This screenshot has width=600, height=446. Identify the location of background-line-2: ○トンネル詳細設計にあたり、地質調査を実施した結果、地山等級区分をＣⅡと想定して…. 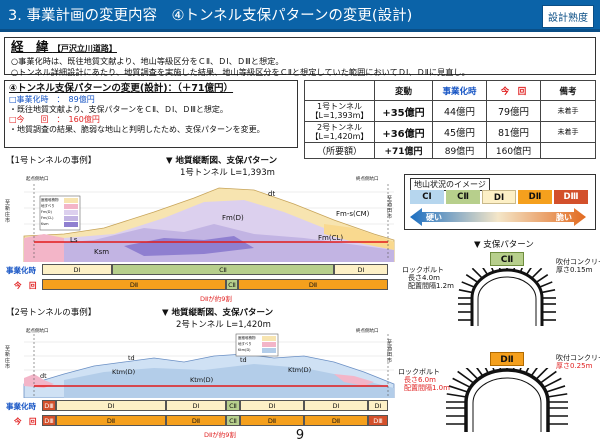
(240, 72).